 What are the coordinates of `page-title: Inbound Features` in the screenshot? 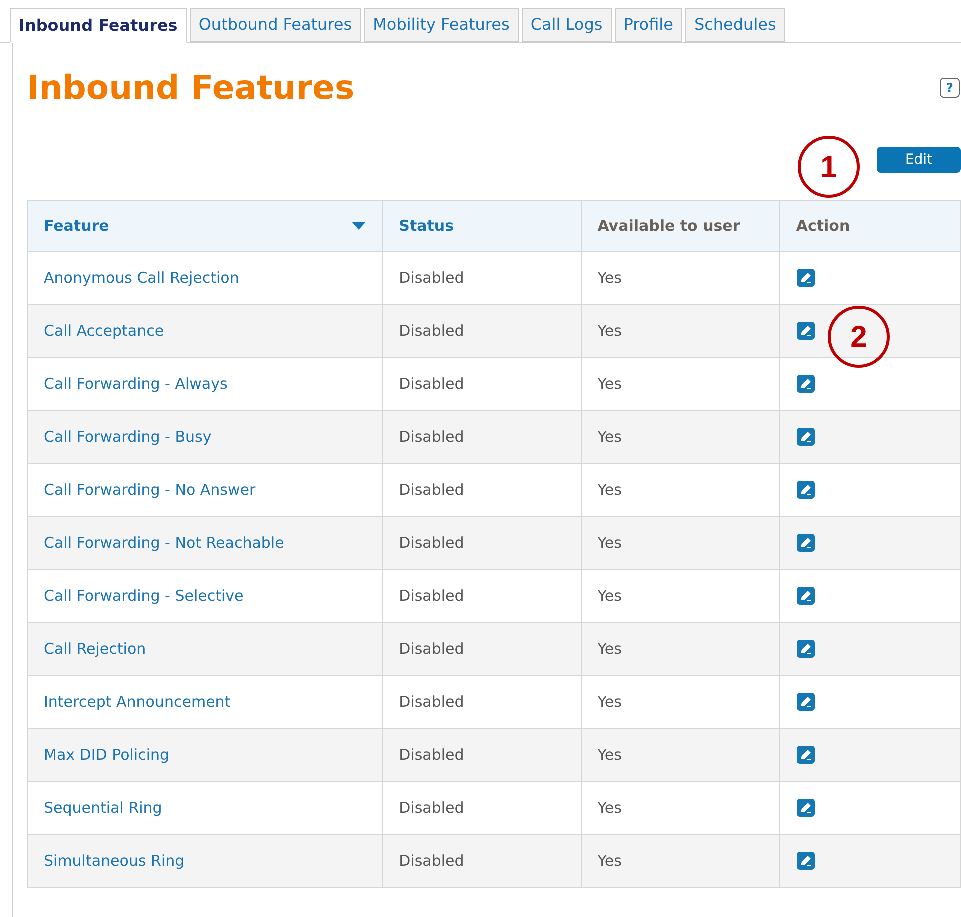 It's located at (191, 87).